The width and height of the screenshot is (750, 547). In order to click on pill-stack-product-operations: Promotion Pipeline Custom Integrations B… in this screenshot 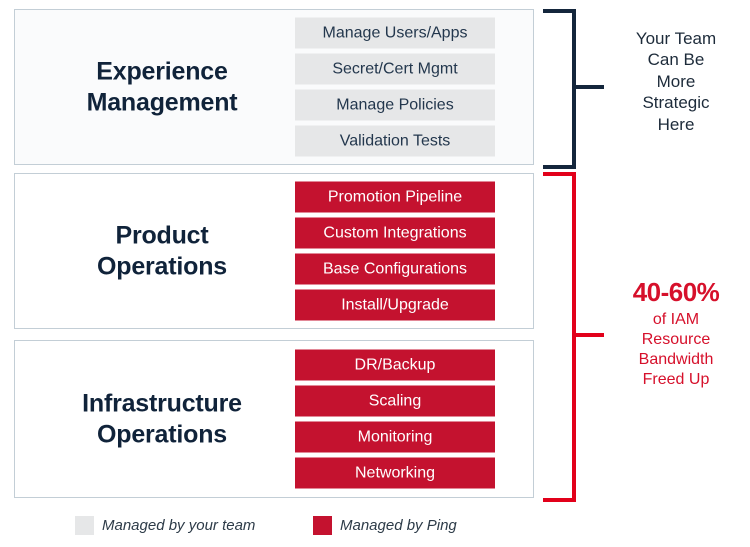, I will do `click(395, 251)`.